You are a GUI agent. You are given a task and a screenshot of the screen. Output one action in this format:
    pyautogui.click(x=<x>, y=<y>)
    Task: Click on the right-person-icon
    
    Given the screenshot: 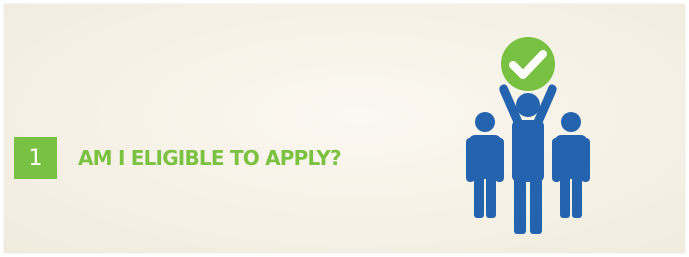 What is the action you would take?
    pyautogui.click(x=571, y=165)
    